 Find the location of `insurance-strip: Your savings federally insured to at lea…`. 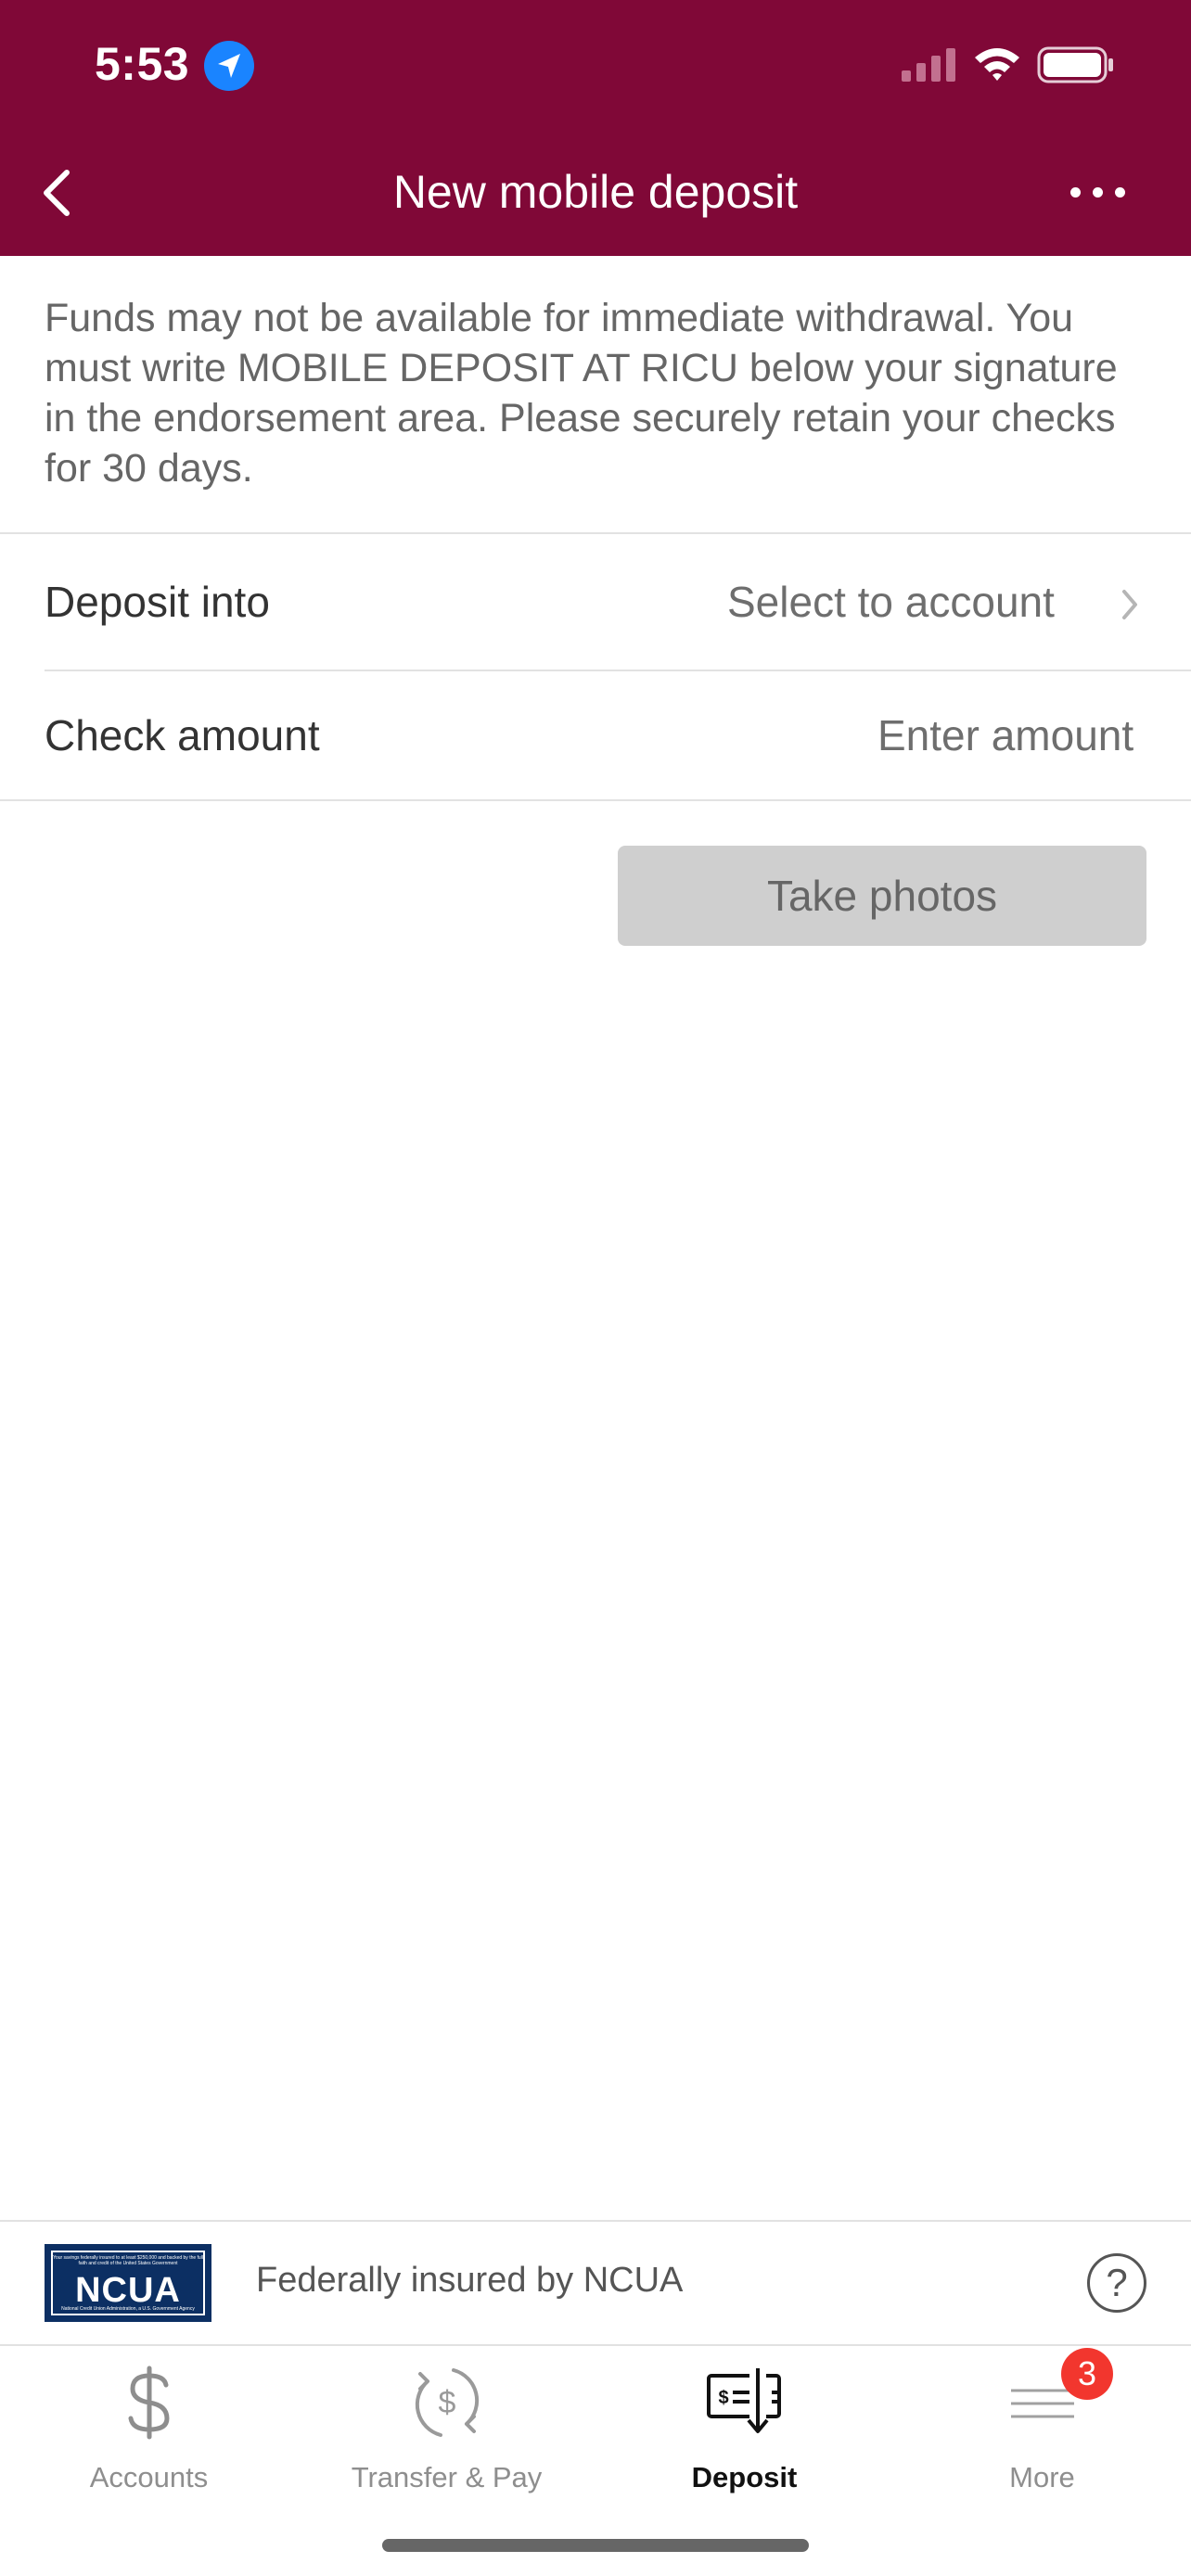

insurance-strip: Your savings federally insured to at lea… is located at coordinates (595, 2283).